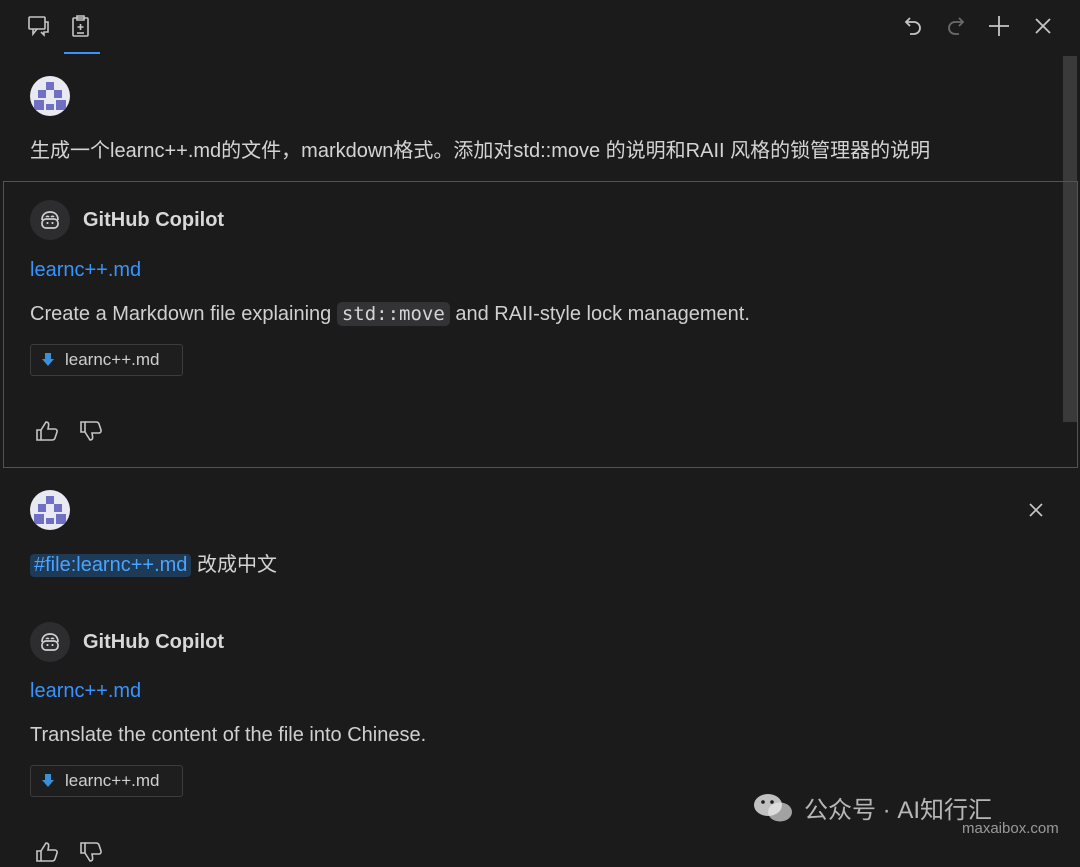 This screenshot has width=1080, height=867. I want to click on plus-icon, so click(999, 26).